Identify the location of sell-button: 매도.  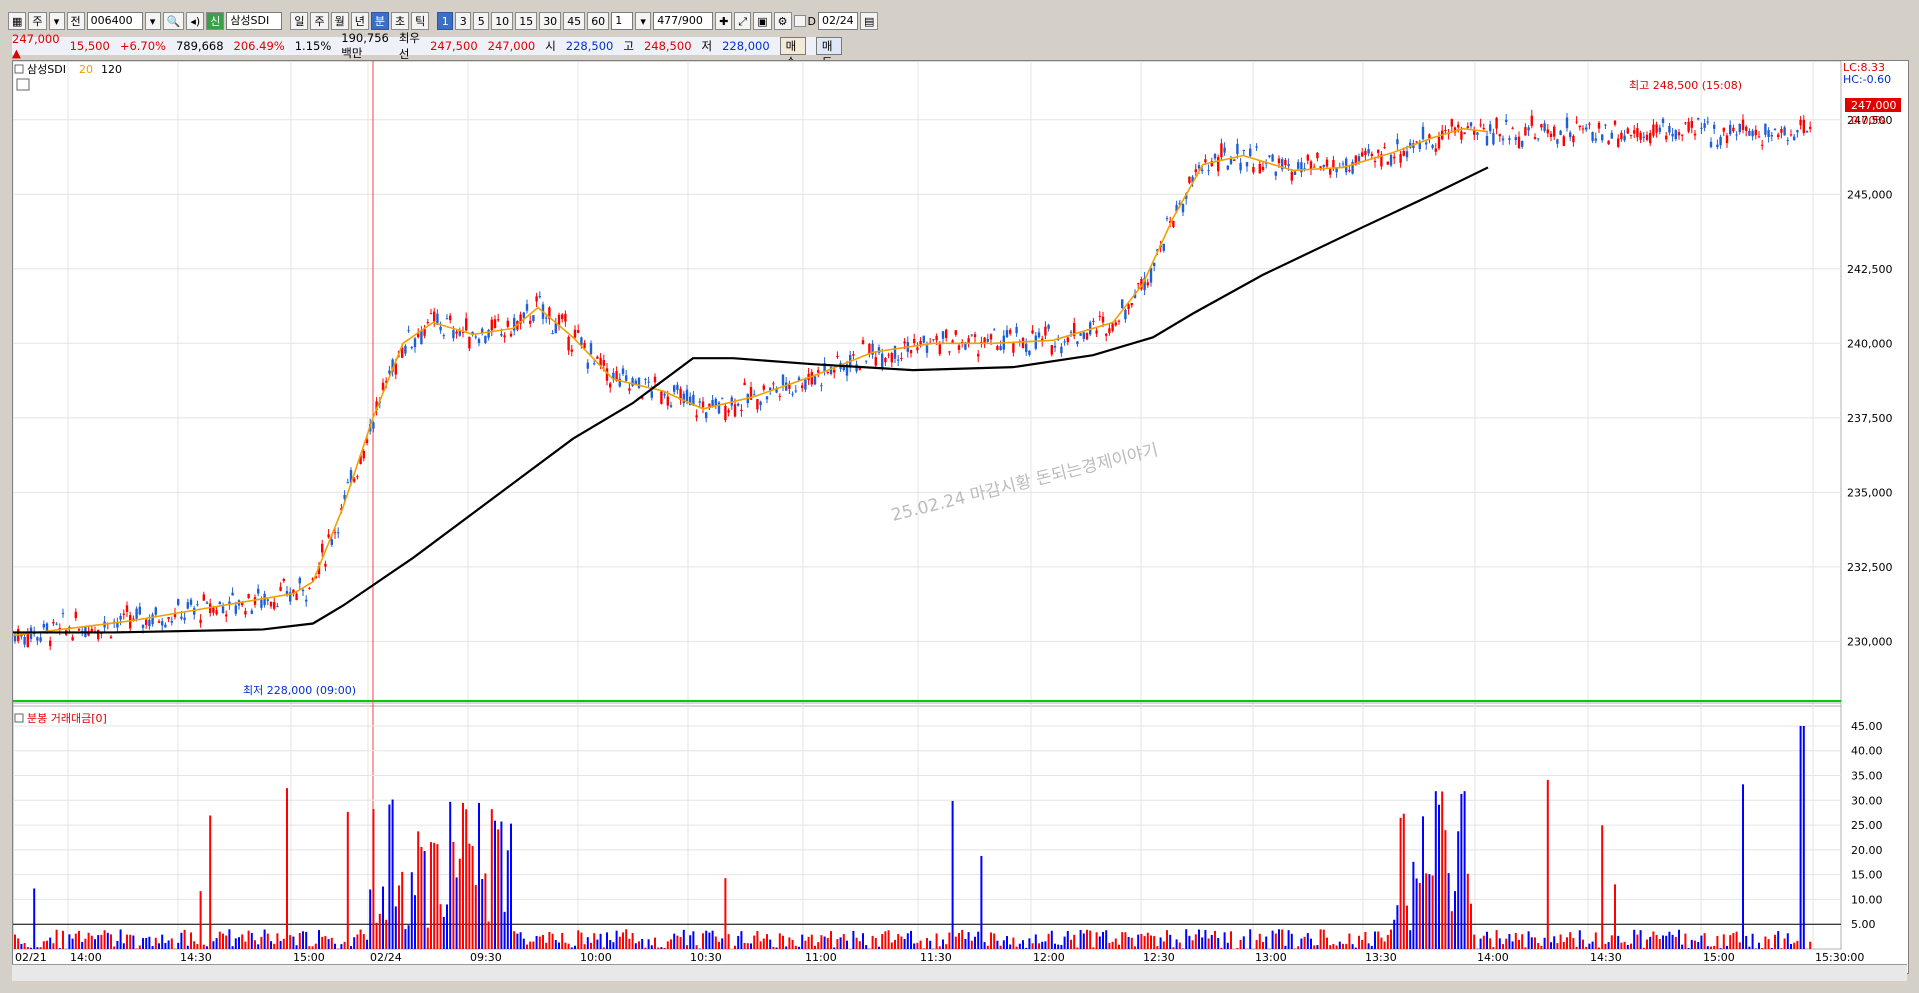
(829, 53).